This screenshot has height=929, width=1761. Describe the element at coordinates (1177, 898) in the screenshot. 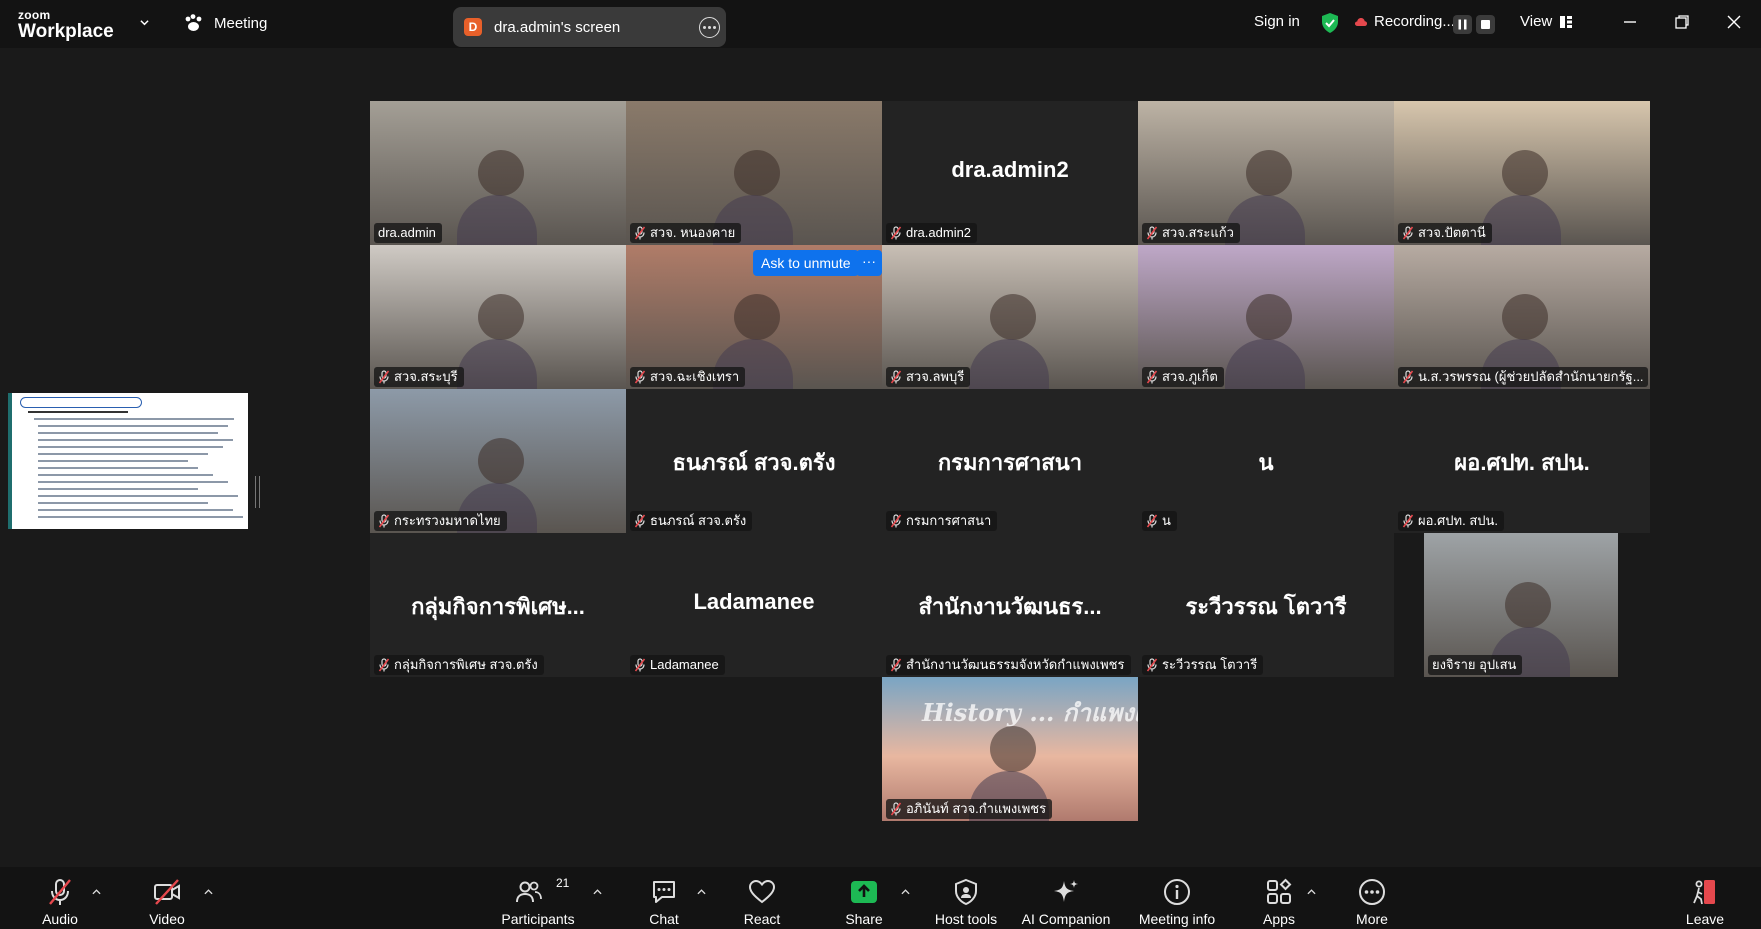

I see `meeting-info-button: Meeting info` at that location.